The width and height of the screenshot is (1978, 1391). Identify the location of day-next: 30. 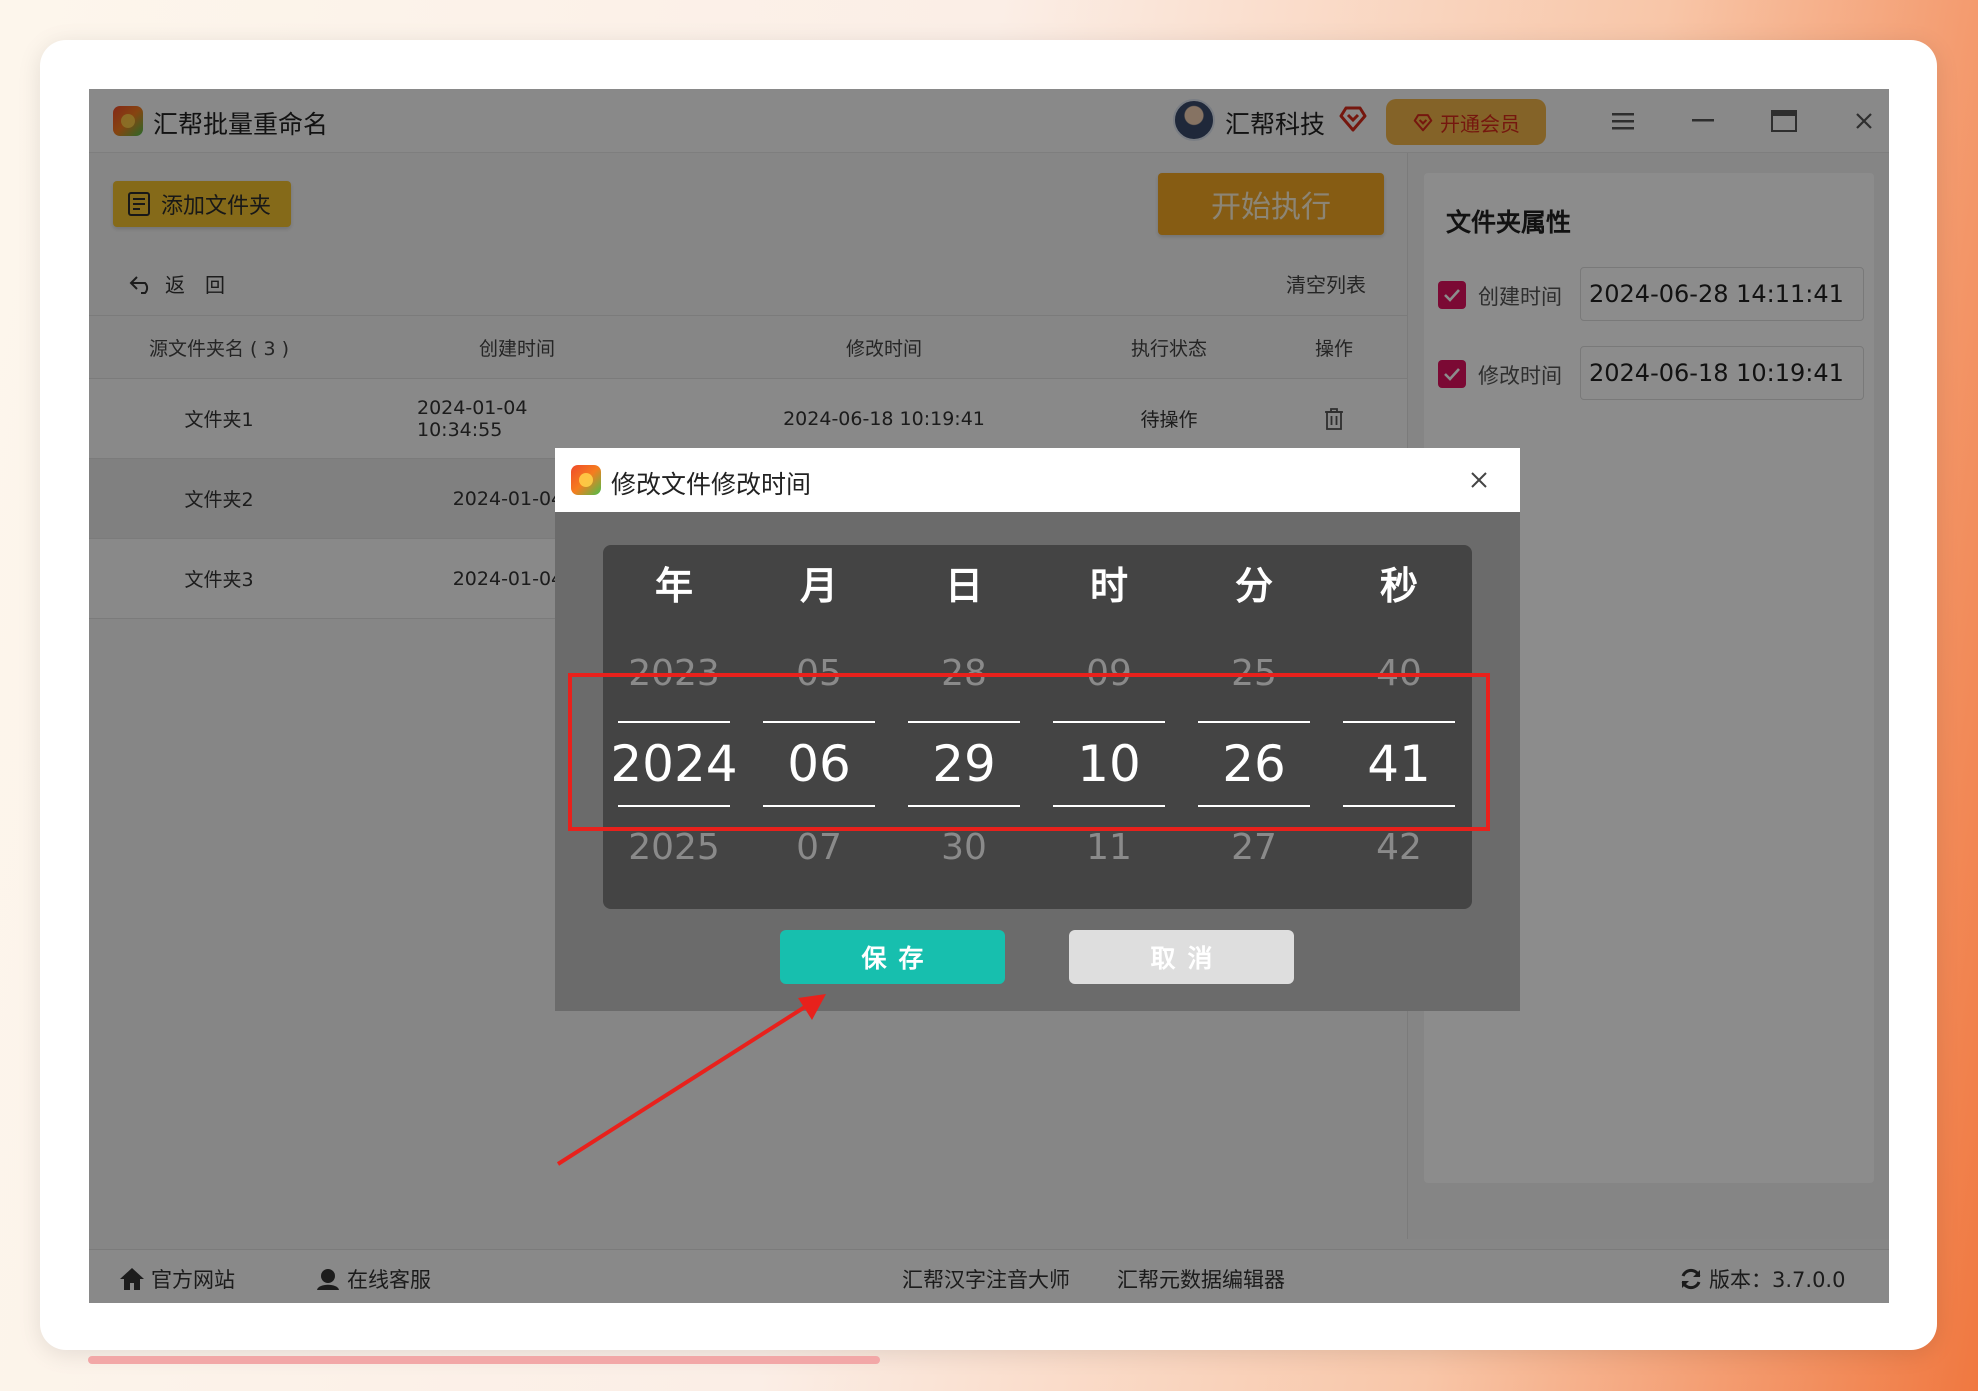
(964, 847).